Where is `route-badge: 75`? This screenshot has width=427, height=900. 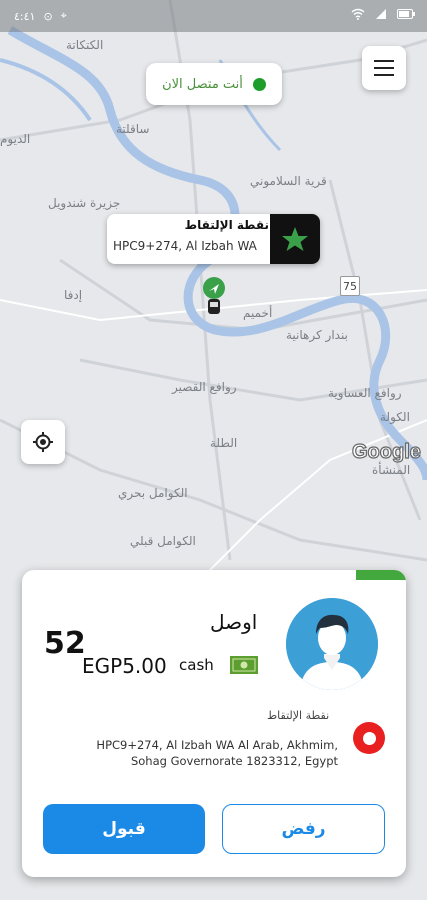 route-badge: 75 is located at coordinates (350, 286).